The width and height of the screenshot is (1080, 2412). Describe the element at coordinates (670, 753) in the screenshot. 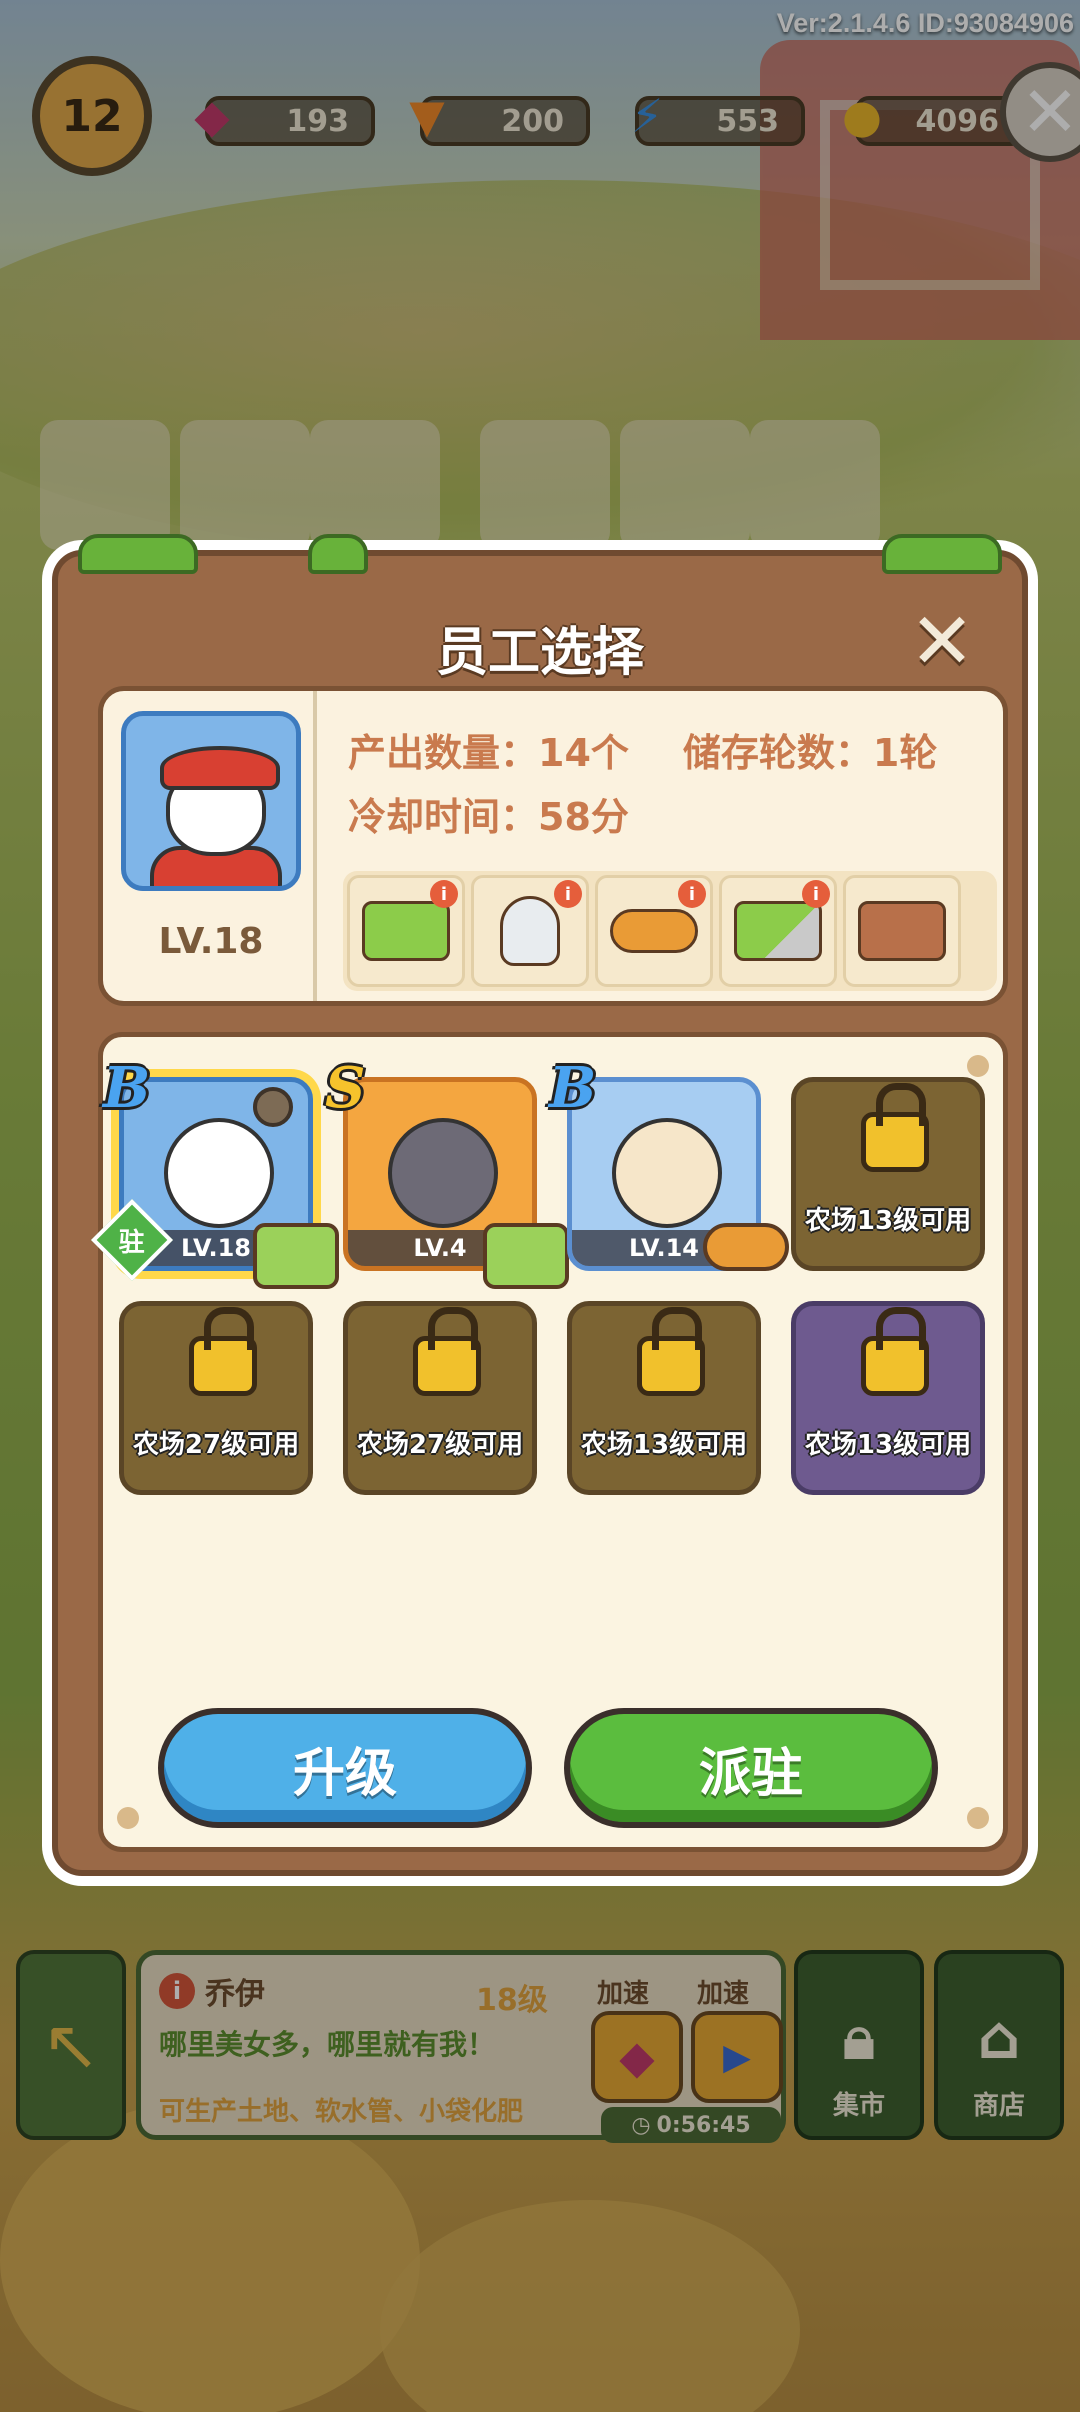

I see `stats-row-1: 产出数量：14个 储存轮数：1轮` at that location.